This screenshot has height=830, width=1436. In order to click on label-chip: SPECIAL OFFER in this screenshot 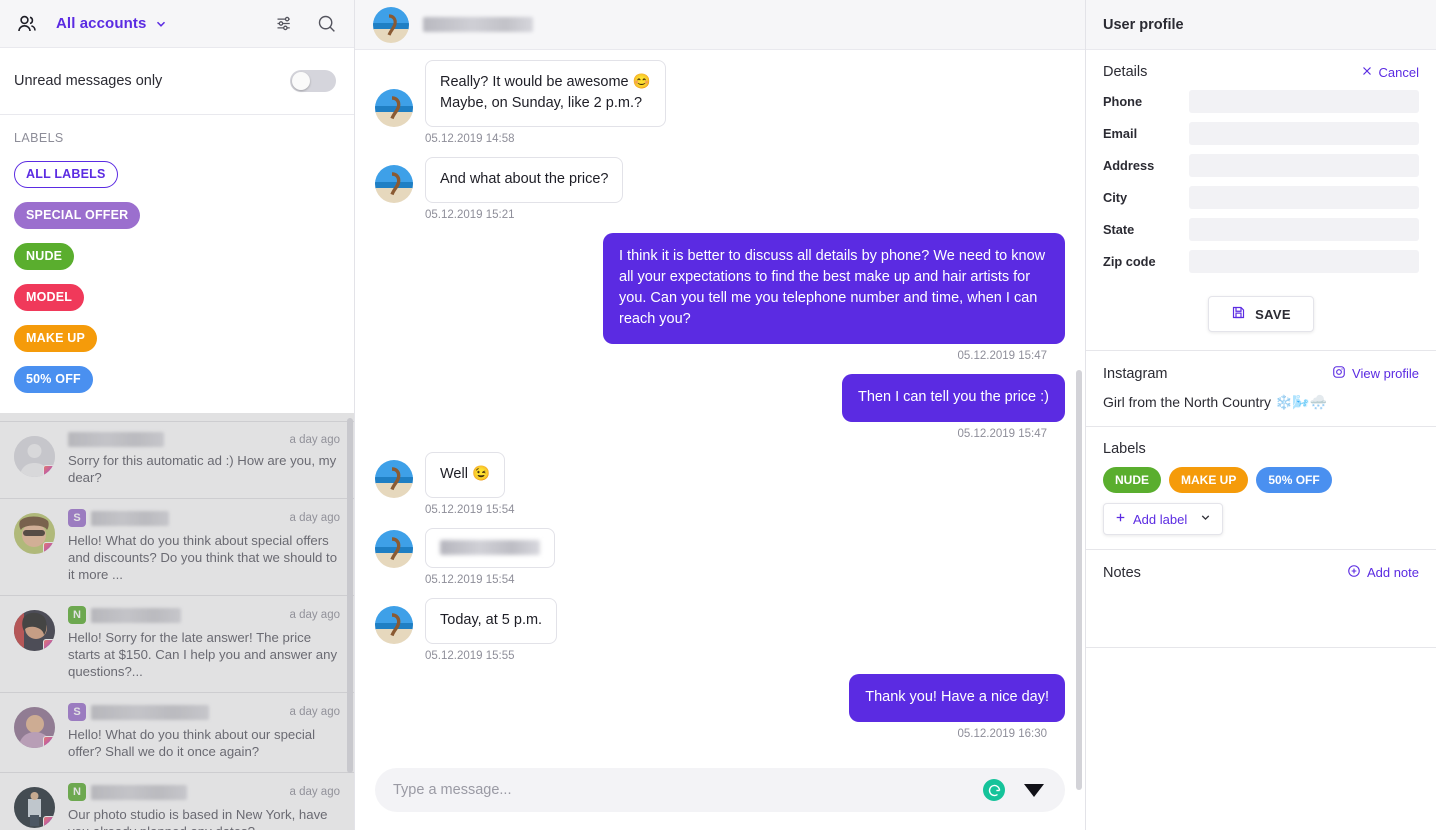, I will do `click(77, 215)`.